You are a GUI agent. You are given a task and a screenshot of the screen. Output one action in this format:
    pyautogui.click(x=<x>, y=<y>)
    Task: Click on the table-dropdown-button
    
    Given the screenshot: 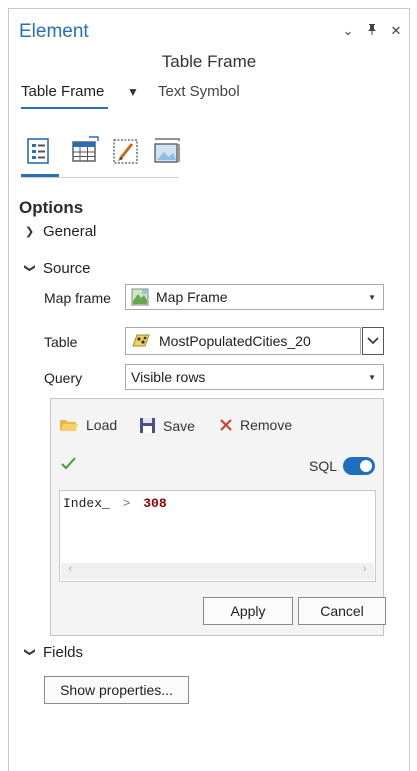 What is the action you would take?
    pyautogui.click(x=373, y=341)
    